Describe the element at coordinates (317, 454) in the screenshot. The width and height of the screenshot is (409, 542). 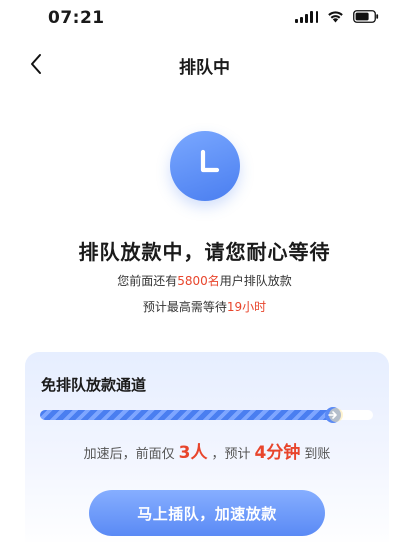
I see `accel-suffix: 到账` at that location.